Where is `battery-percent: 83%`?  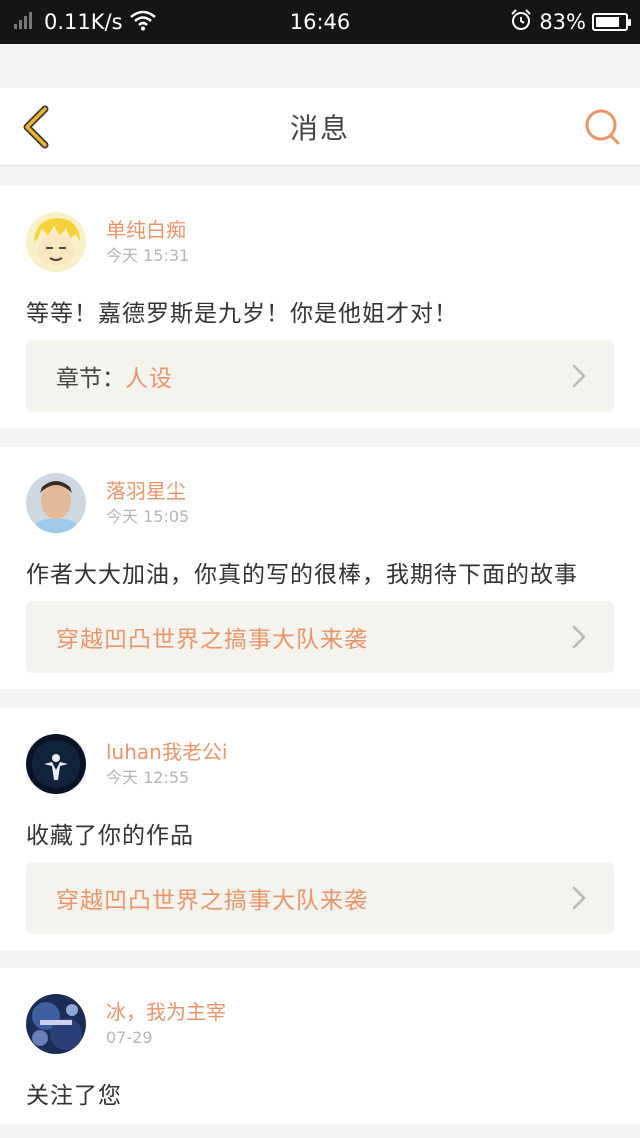 battery-percent: 83% is located at coordinates (562, 22).